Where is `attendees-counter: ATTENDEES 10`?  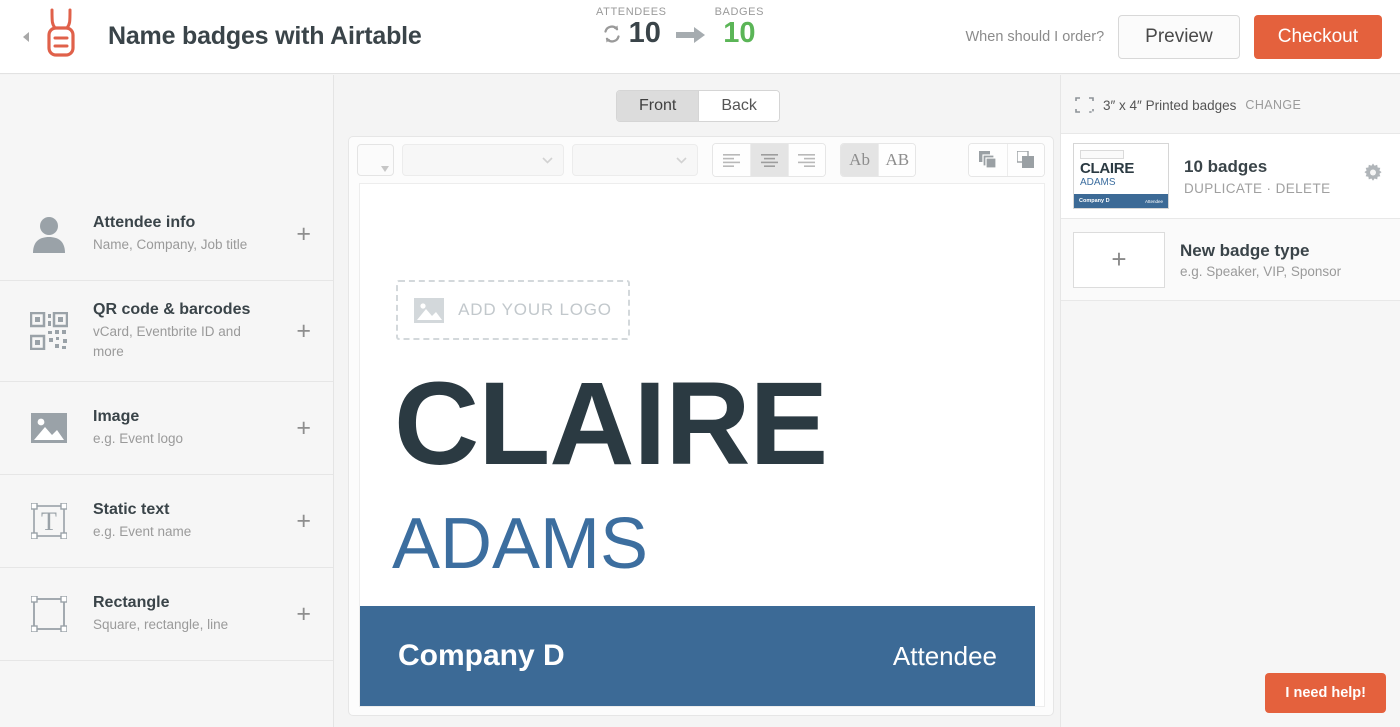 attendees-counter: ATTENDEES 10 is located at coordinates (631, 27).